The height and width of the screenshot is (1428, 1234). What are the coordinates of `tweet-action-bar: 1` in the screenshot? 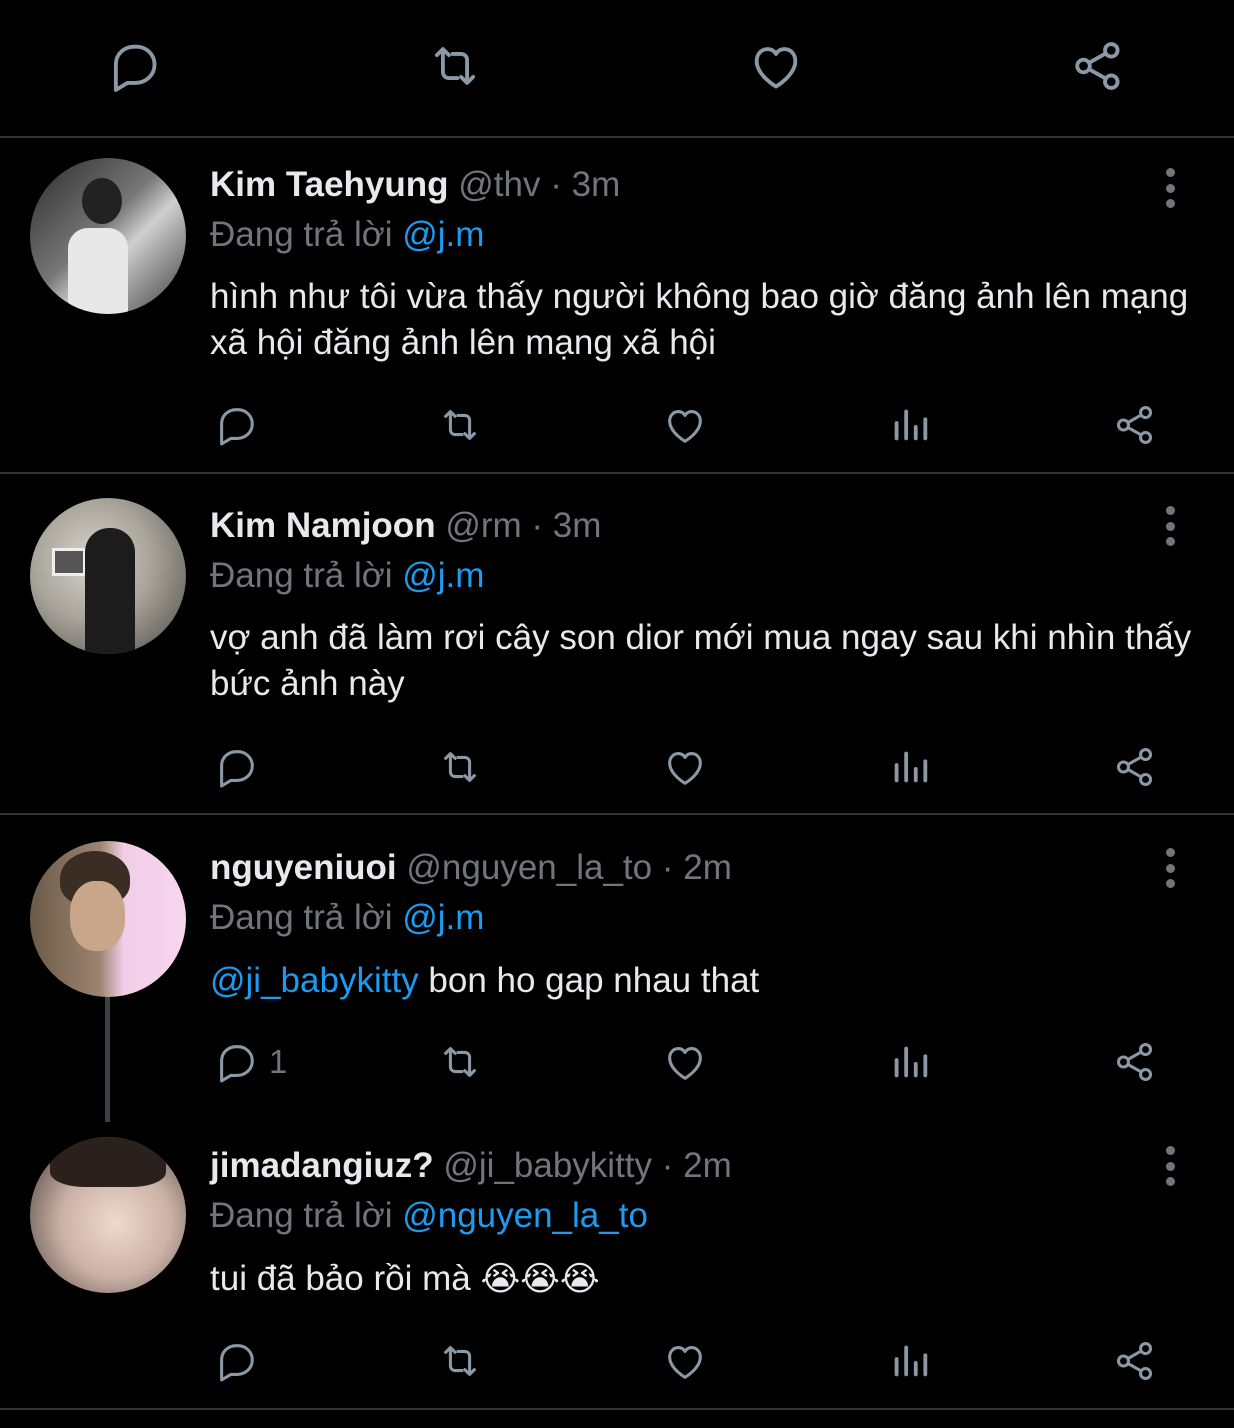 It's located at (617, 1062).